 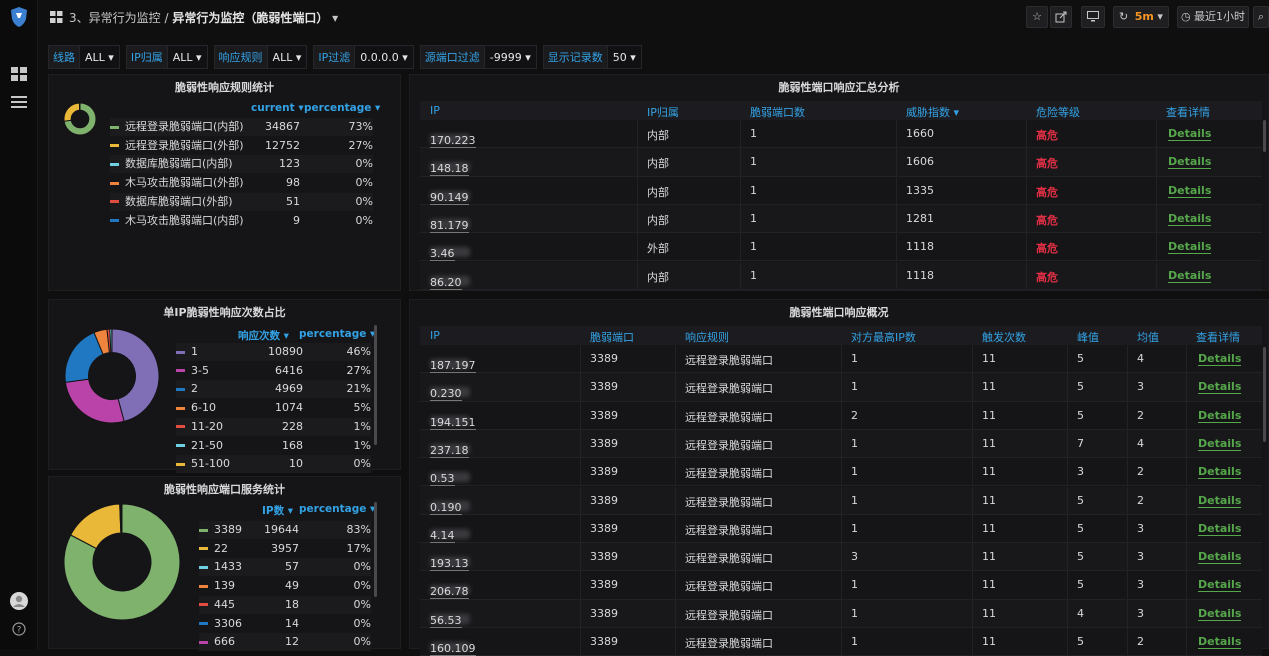 What do you see at coordinates (707, 337) in the screenshot?
I see `column-header: 响应规则` at bounding box center [707, 337].